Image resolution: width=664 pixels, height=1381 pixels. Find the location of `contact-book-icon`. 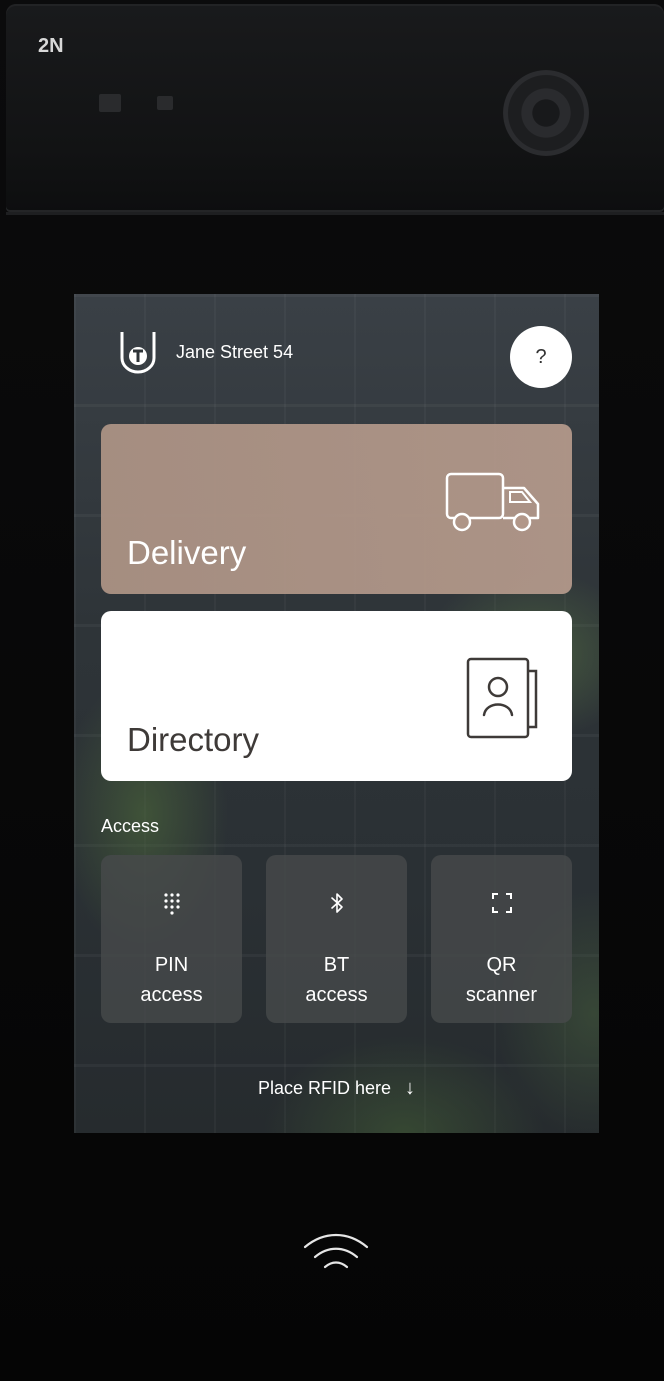

contact-book-icon is located at coordinates (502, 698).